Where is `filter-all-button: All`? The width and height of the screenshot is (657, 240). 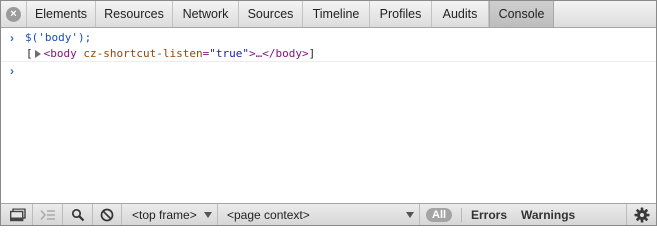 filter-all-button: All is located at coordinates (439, 215).